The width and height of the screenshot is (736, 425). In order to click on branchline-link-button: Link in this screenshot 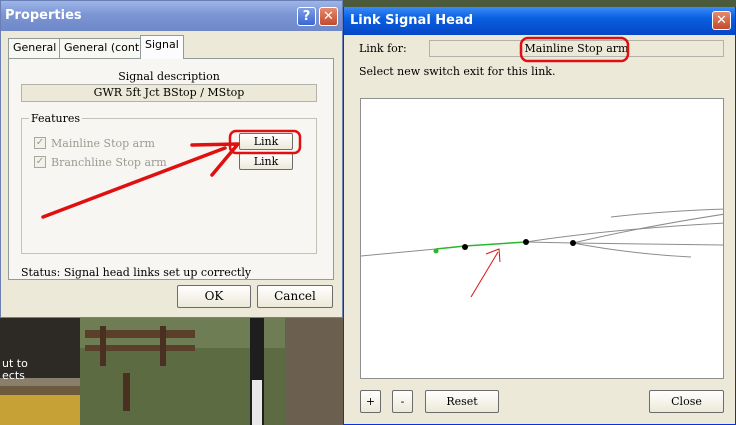, I will do `click(266, 161)`.